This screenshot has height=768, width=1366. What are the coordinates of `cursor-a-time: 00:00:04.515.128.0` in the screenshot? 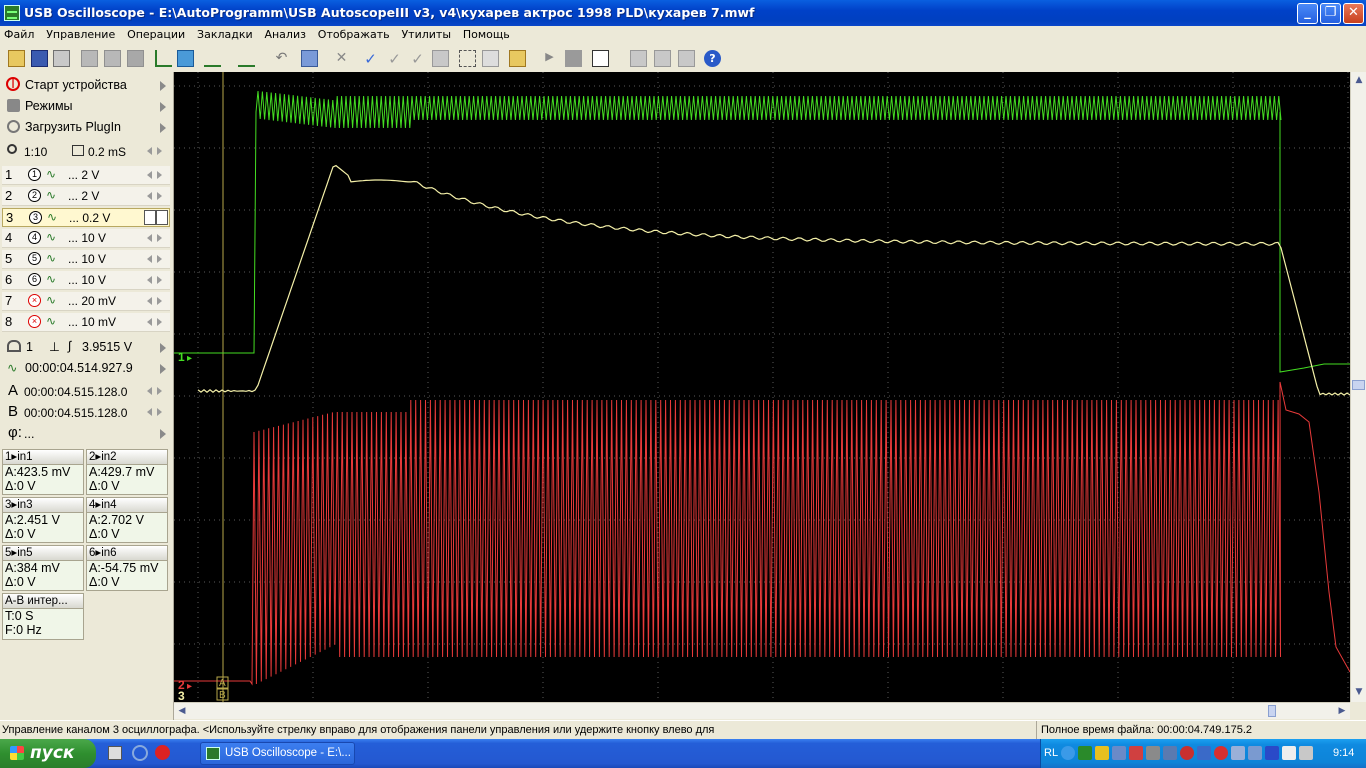 It's located at (75, 392).